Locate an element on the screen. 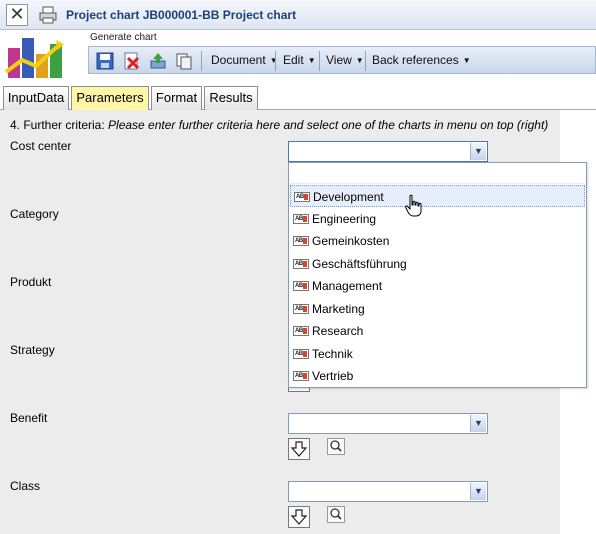 The image size is (596, 534). toolbar: Document ▼ Edit ▼ View ▼ Back references ▼ is located at coordinates (342, 60).